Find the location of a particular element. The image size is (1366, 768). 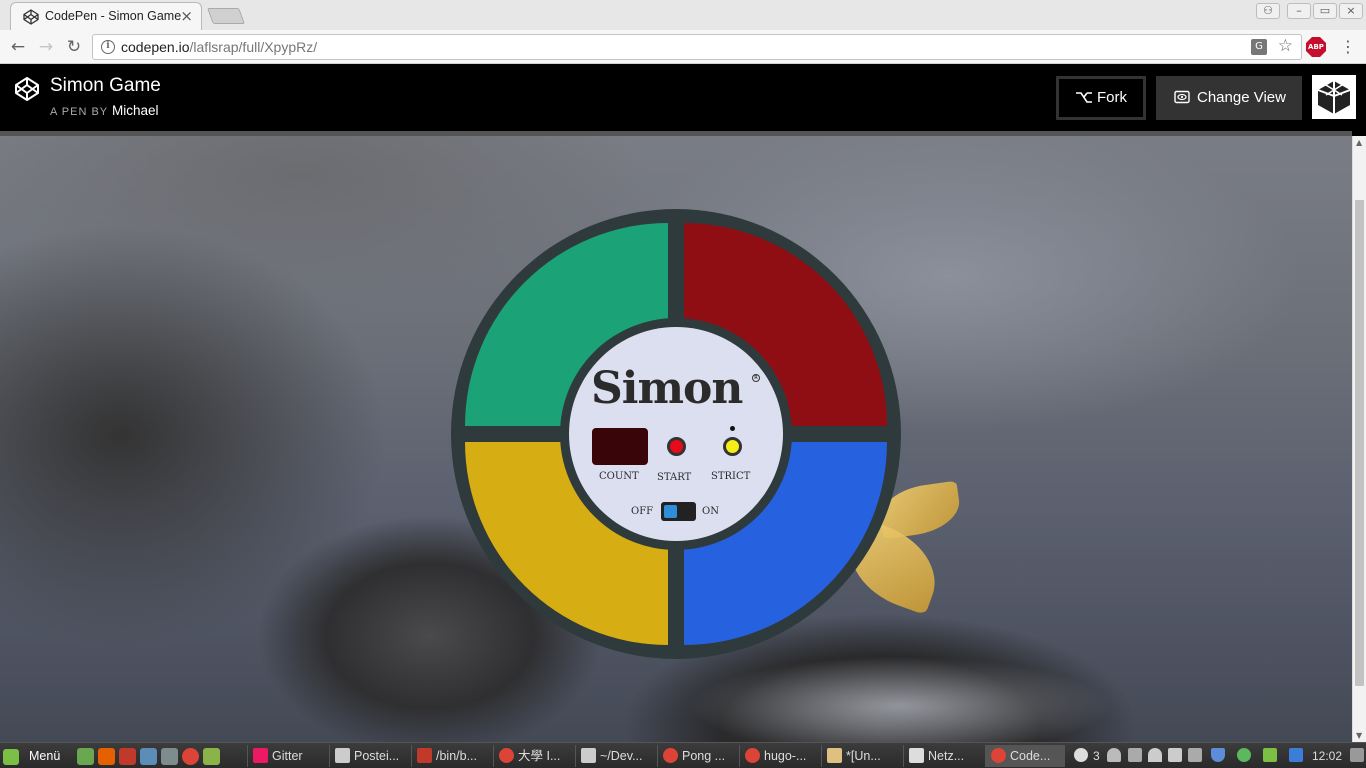

minimize-button: – is located at coordinates (1299, 11).